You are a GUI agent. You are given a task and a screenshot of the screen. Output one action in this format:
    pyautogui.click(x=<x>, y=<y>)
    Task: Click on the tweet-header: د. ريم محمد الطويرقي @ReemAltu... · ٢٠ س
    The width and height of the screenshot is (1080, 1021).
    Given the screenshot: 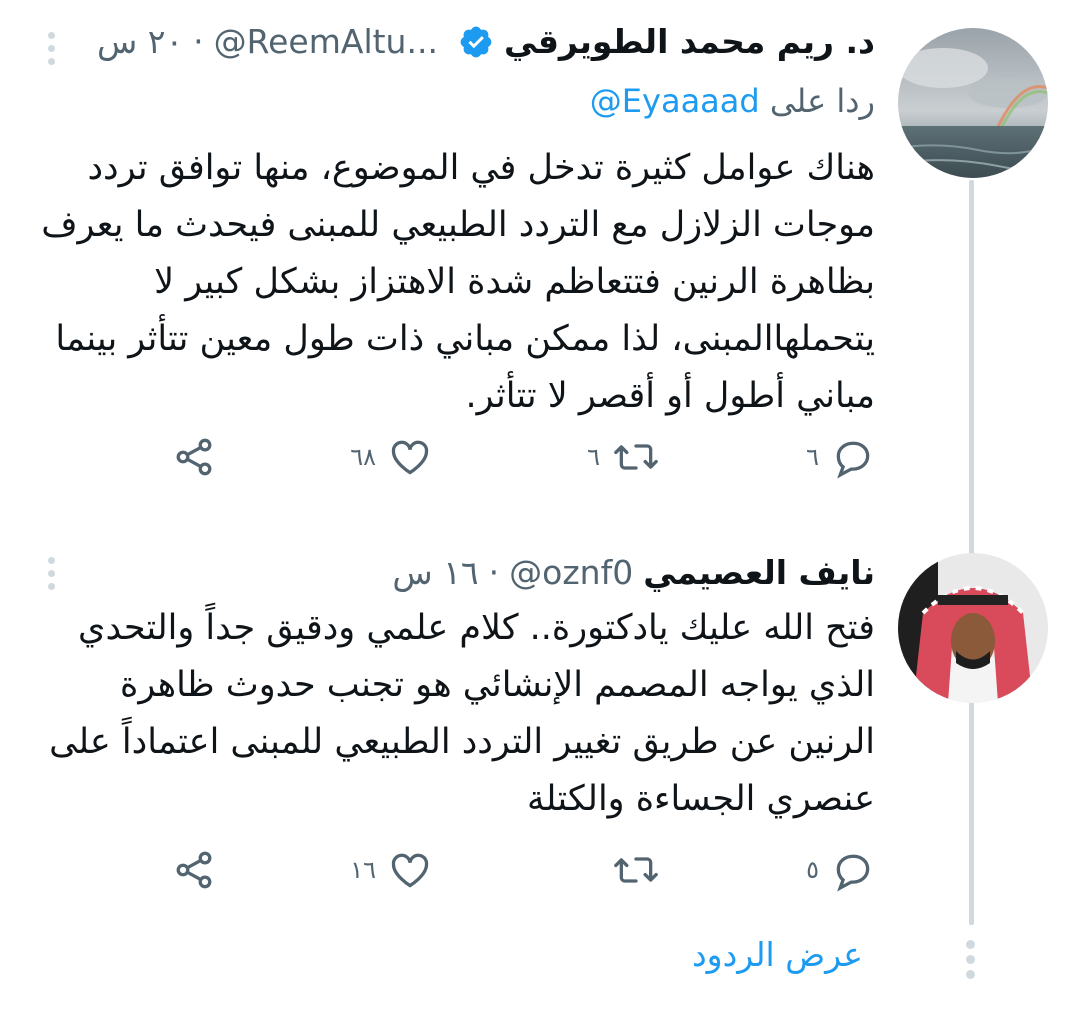 What is the action you would take?
    pyautogui.click(x=486, y=41)
    